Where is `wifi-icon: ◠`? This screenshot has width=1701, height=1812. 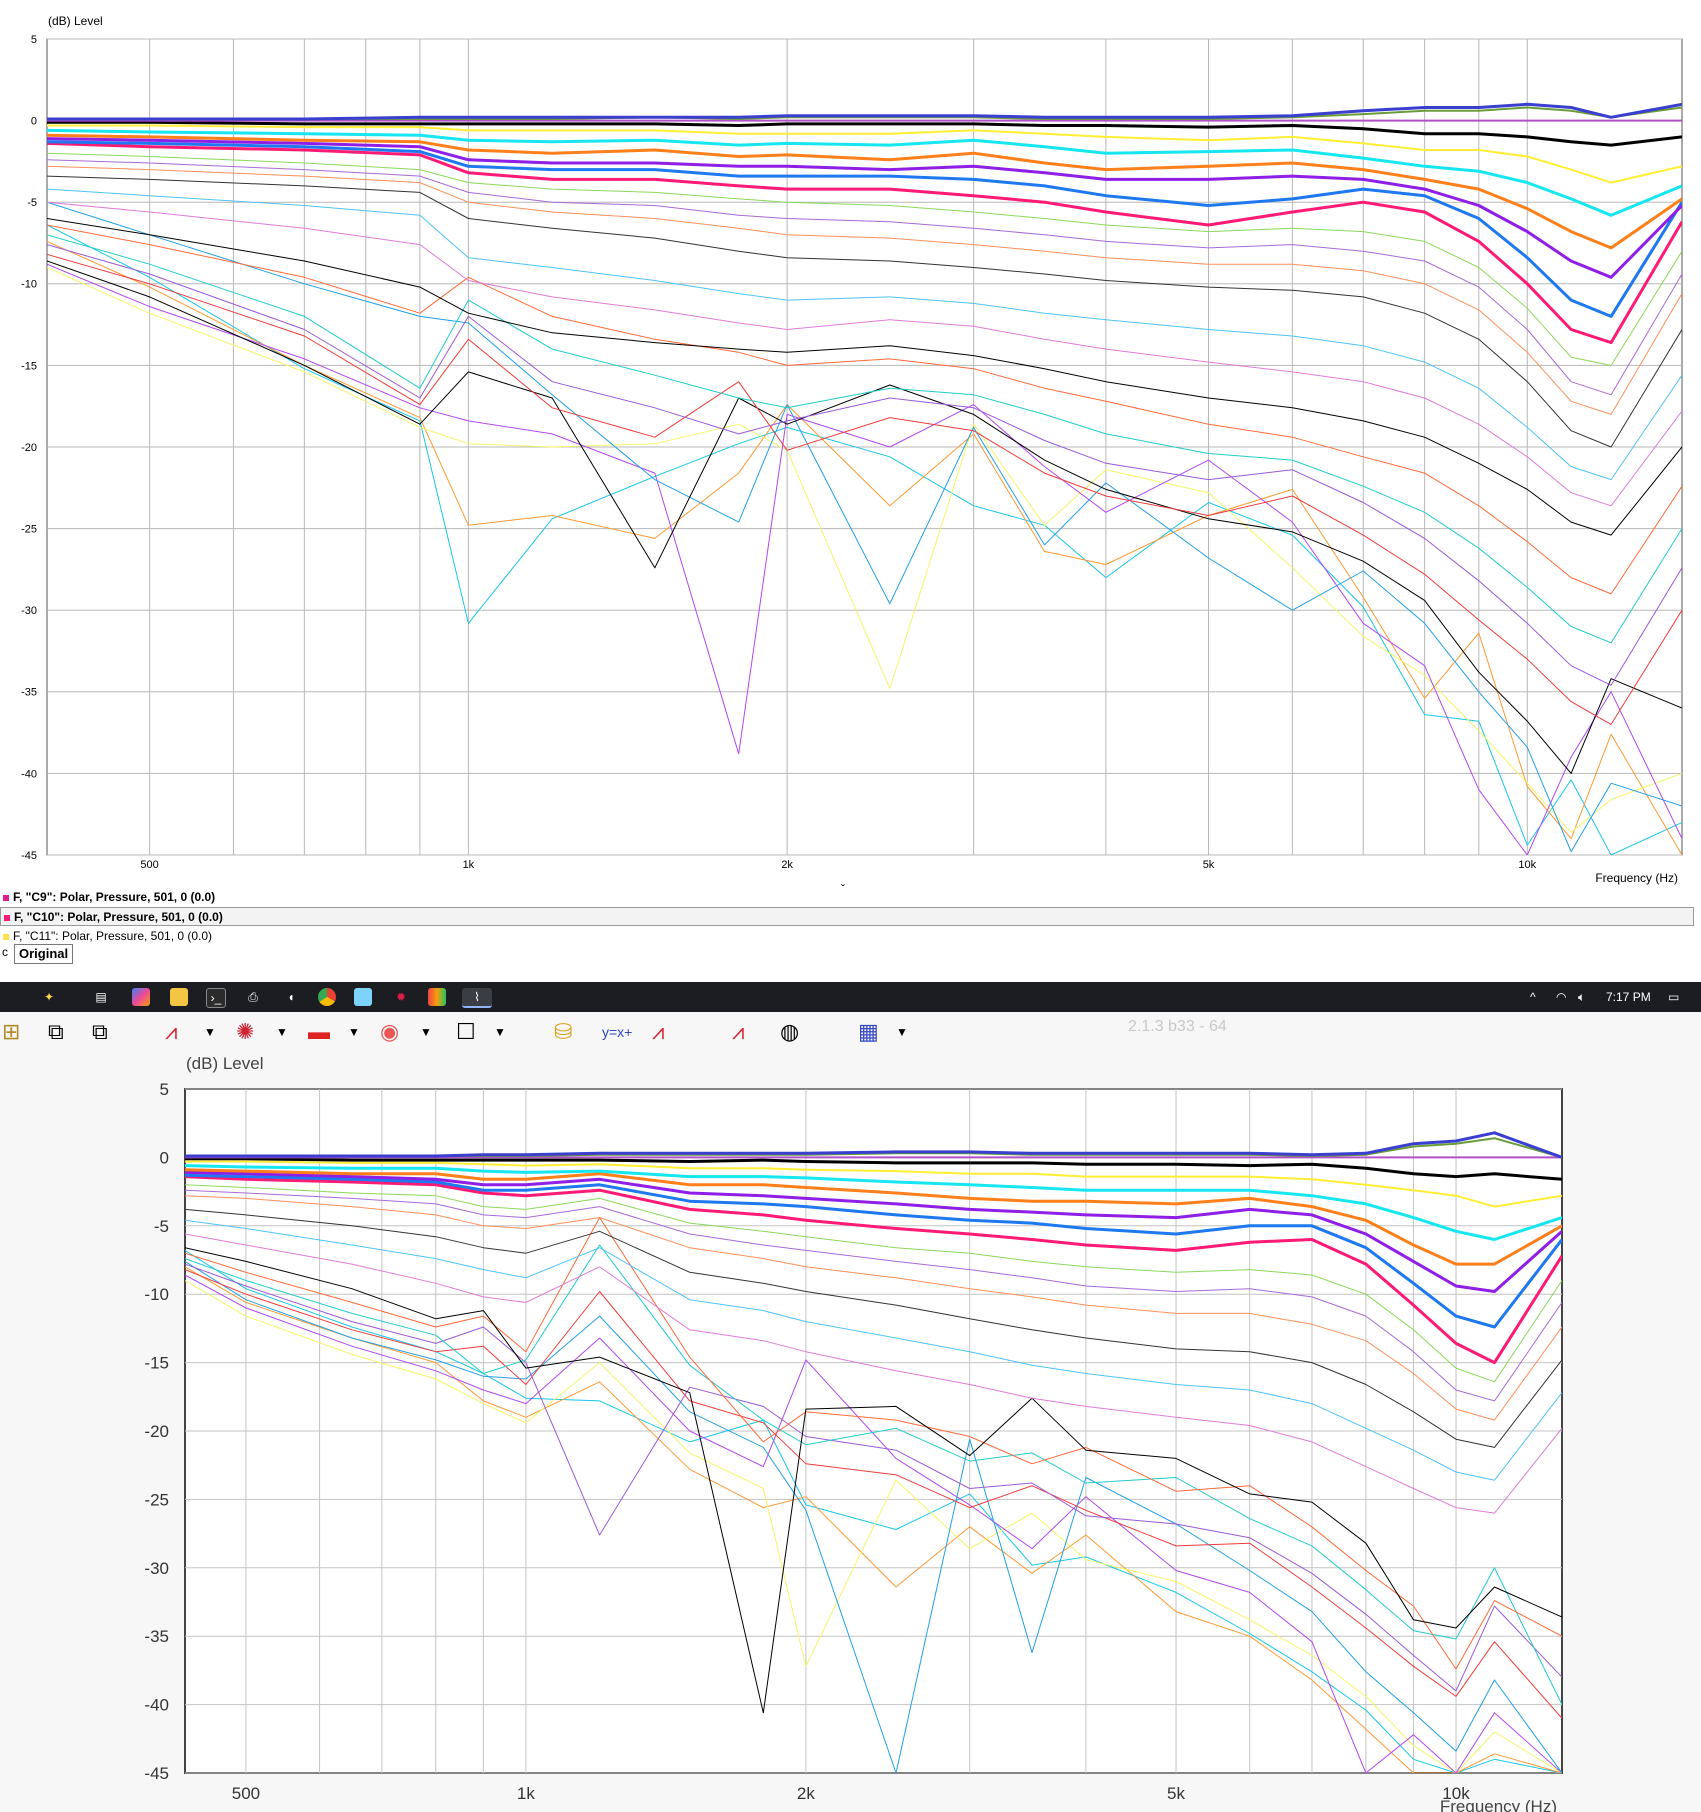
wifi-icon: ◠ is located at coordinates (1561, 997).